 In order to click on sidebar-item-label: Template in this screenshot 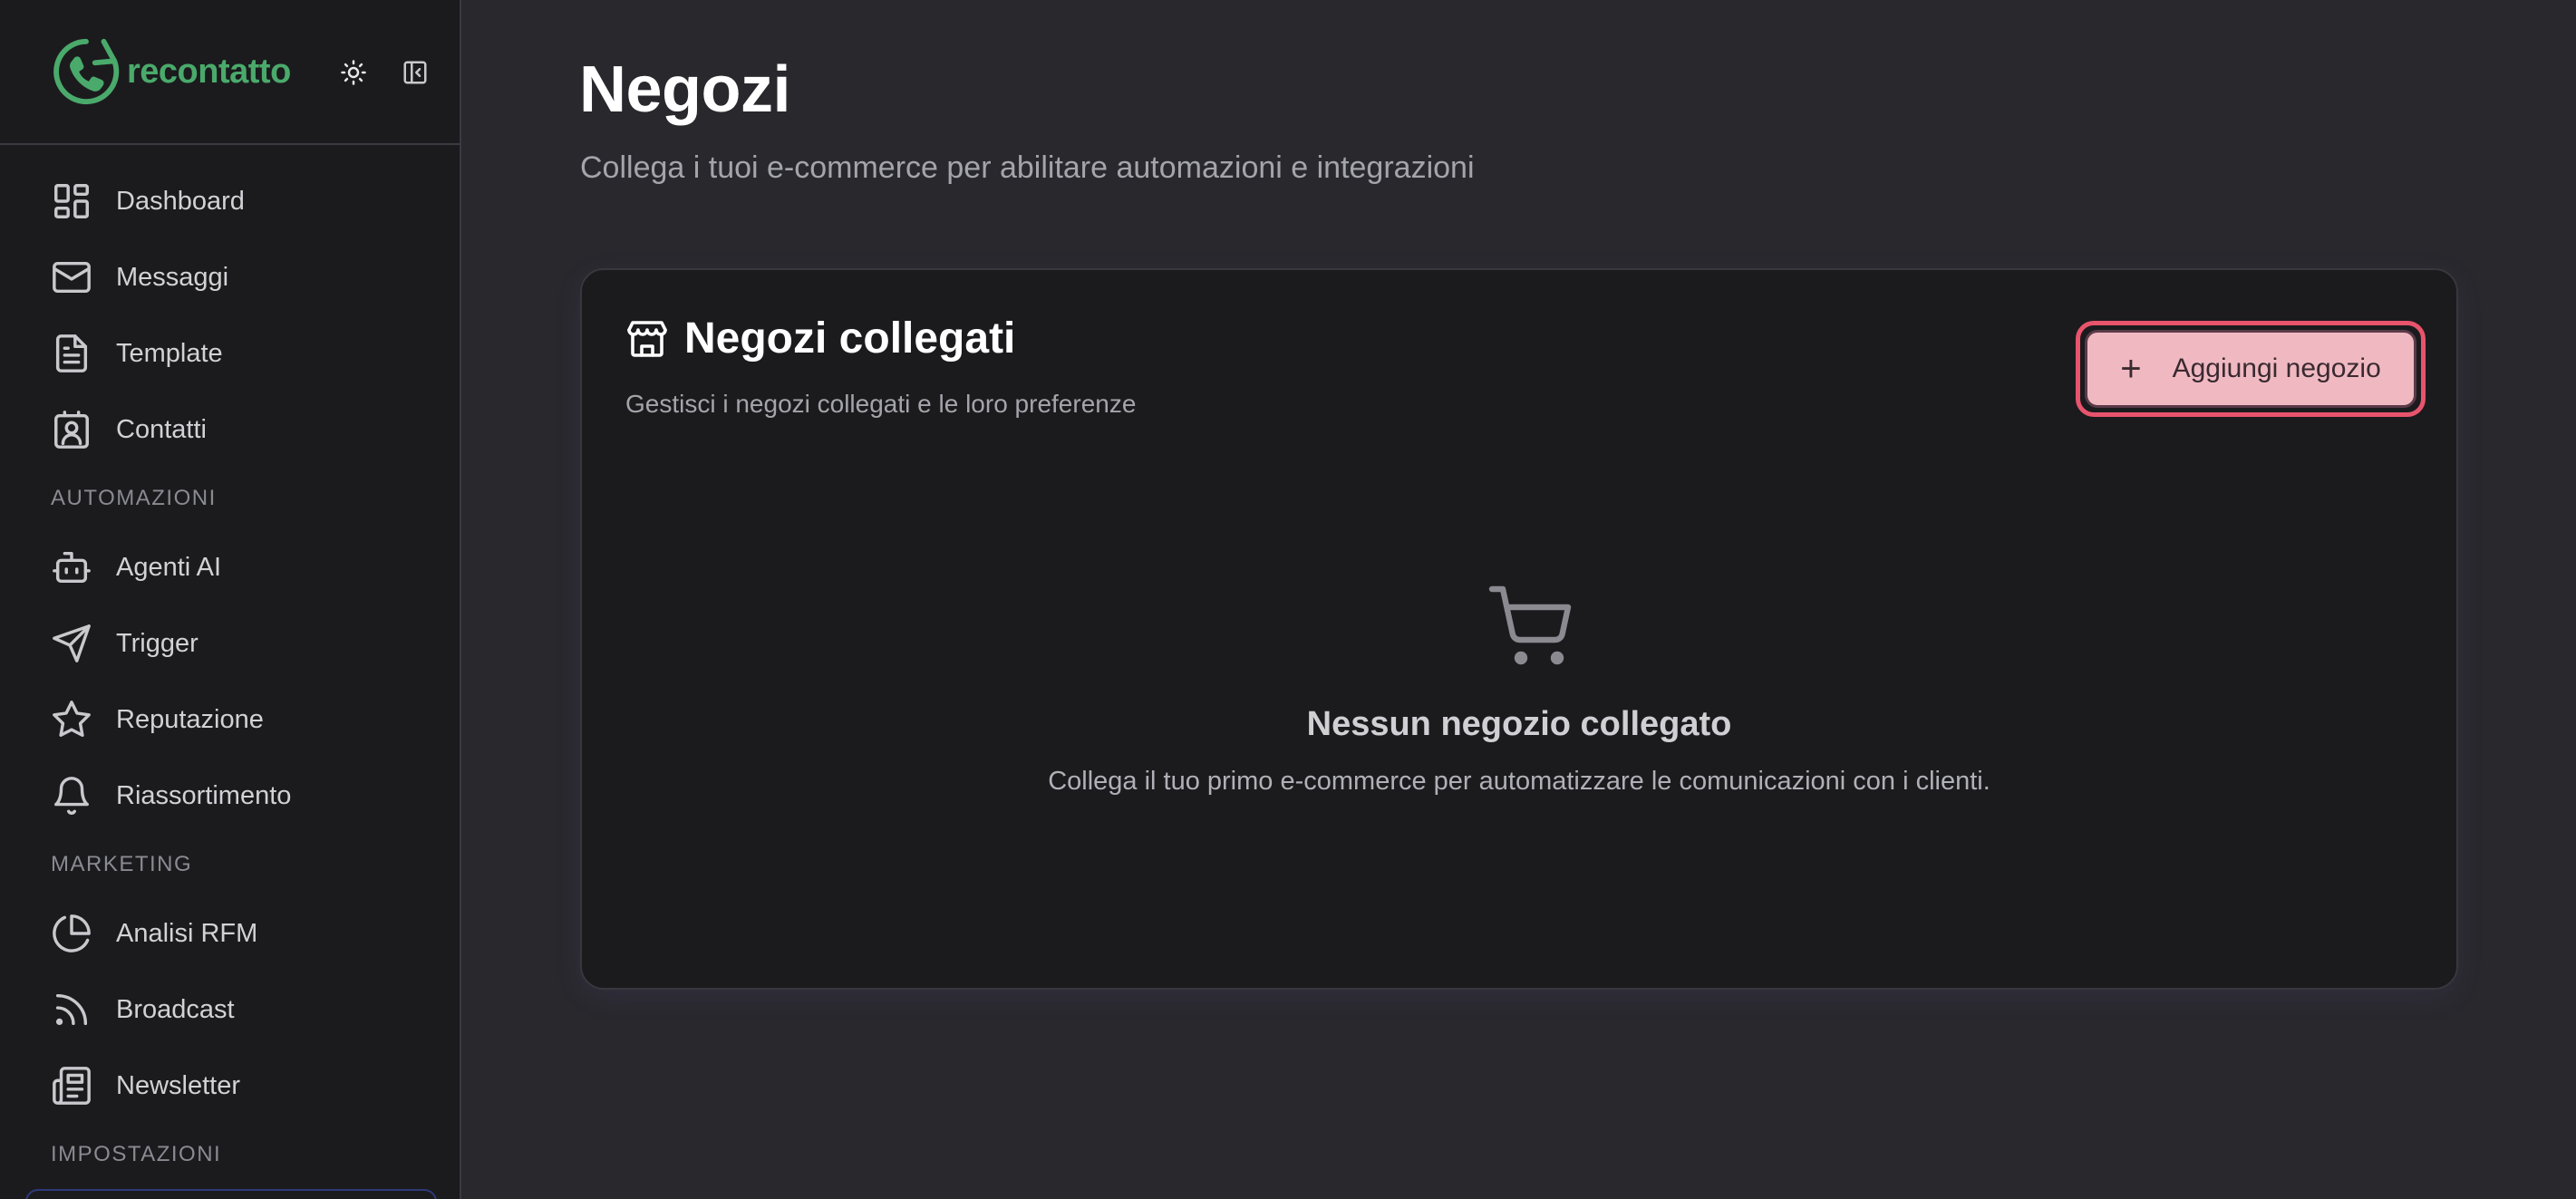, I will do `click(169, 353)`.